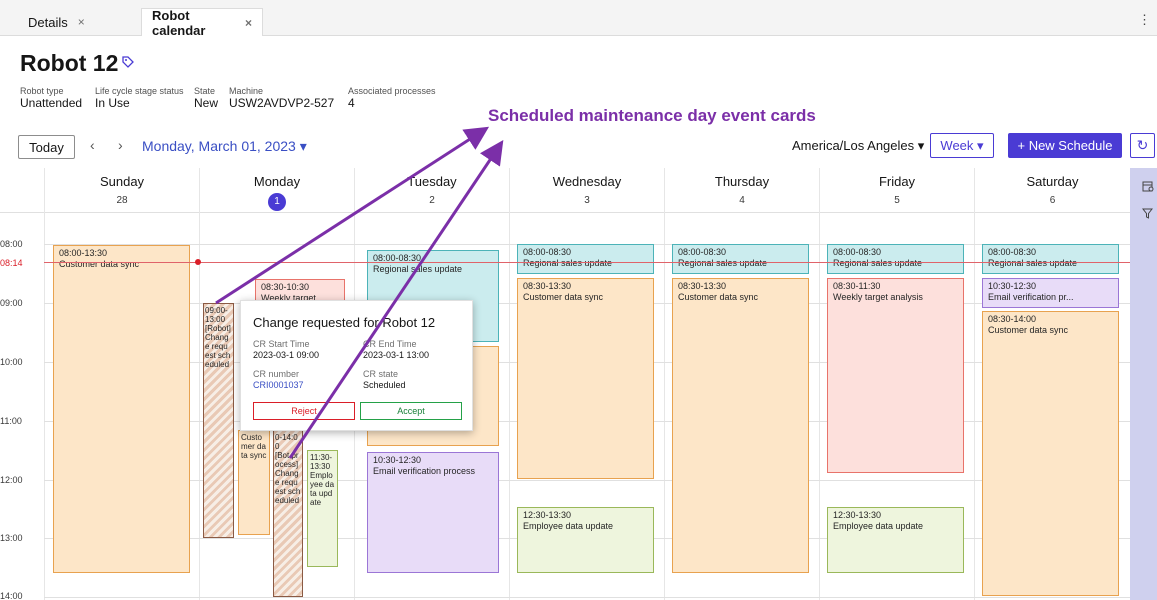  I want to click on hour-label: 11:00, so click(11, 421).